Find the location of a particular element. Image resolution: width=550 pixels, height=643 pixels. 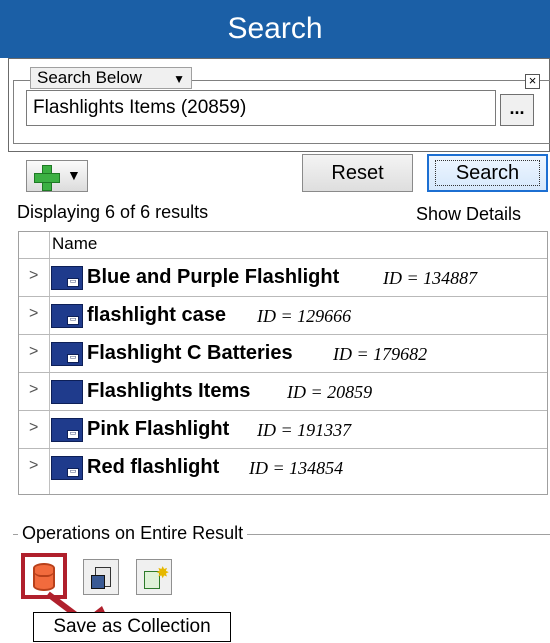

search-button: Search is located at coordinates (487, 173).